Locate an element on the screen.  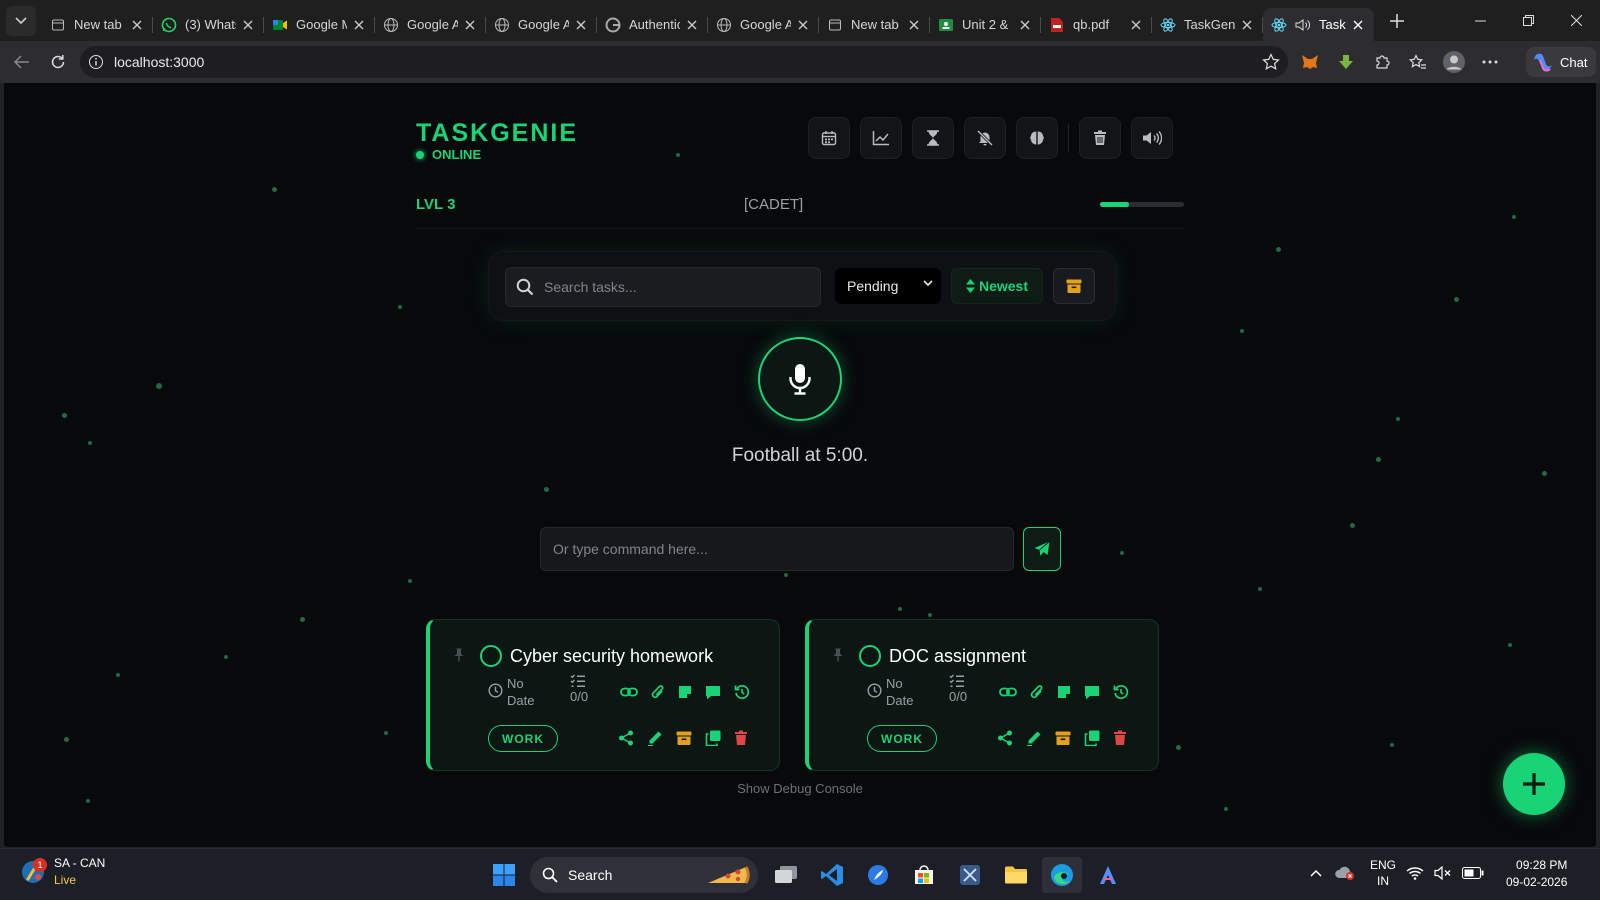
volume-muted-icon is located at coordinates (1443, 873).